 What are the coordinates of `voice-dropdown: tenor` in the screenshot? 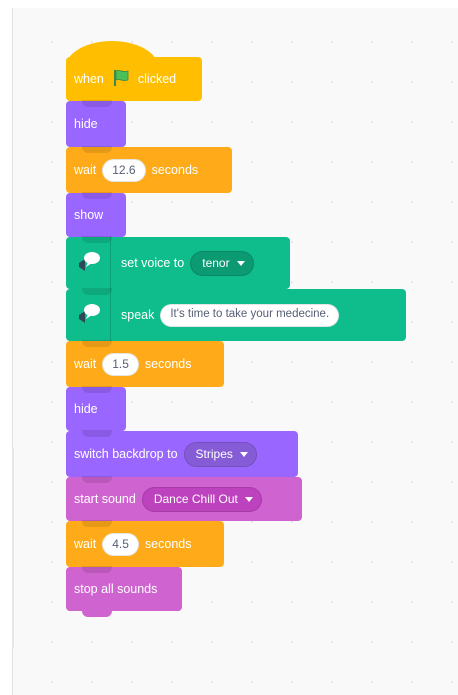 It's located at (222, 263).